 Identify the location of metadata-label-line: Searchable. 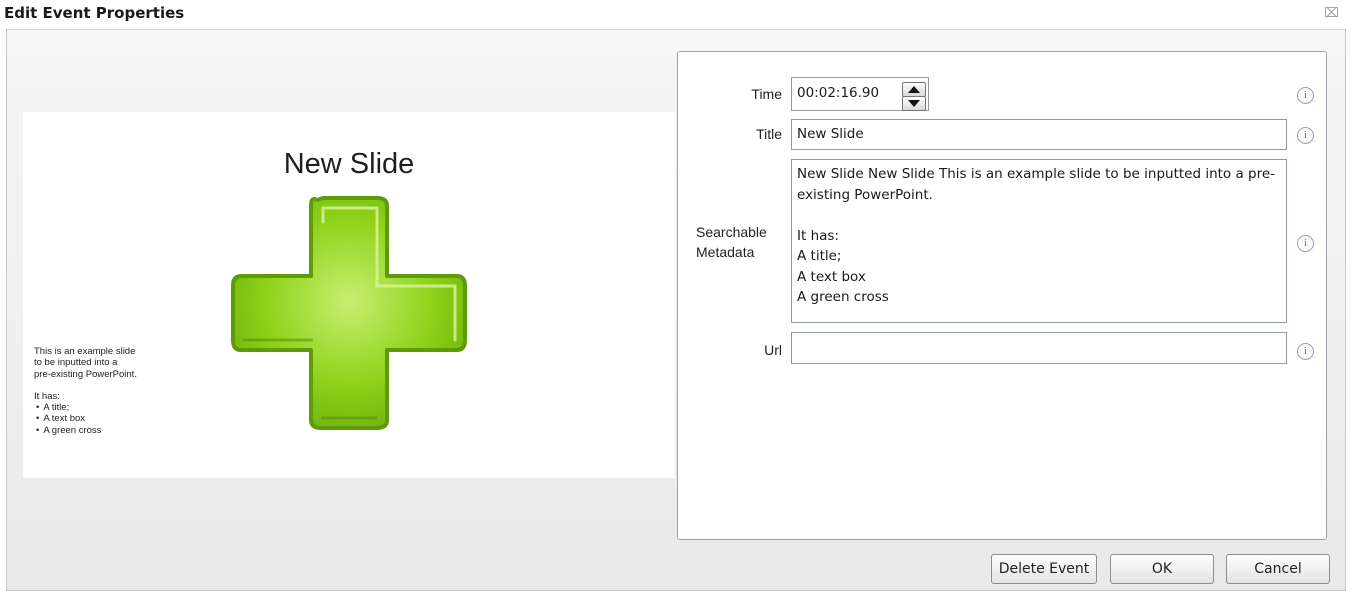
(731, 232).